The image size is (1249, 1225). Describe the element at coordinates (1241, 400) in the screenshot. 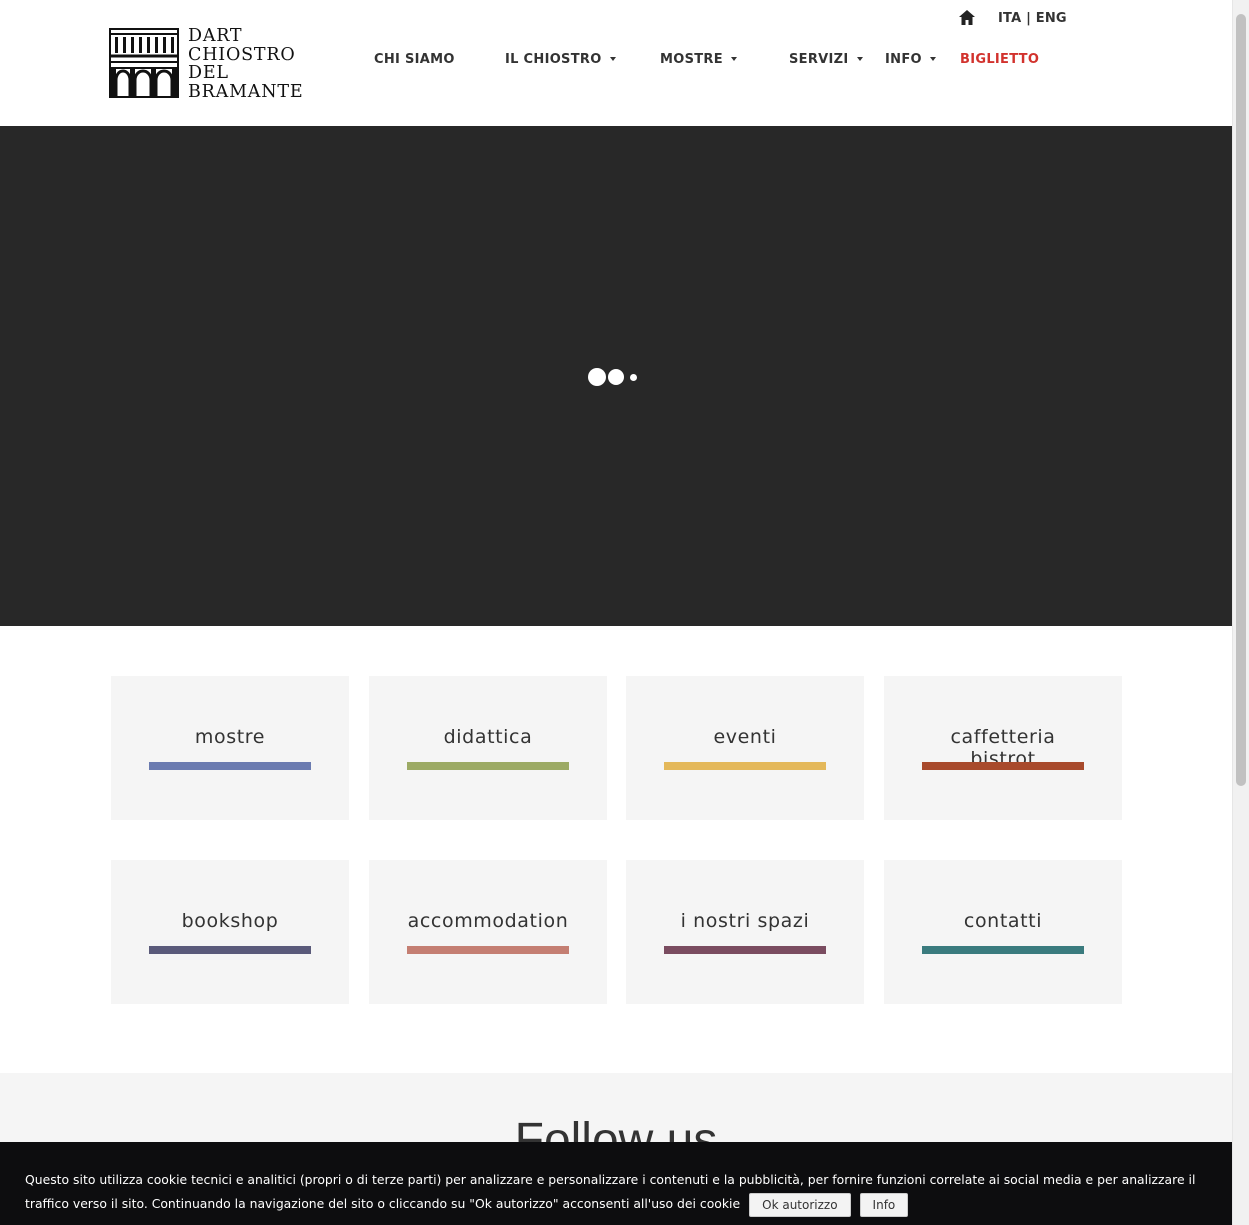

I see `scrollbar-thumb` at that location.